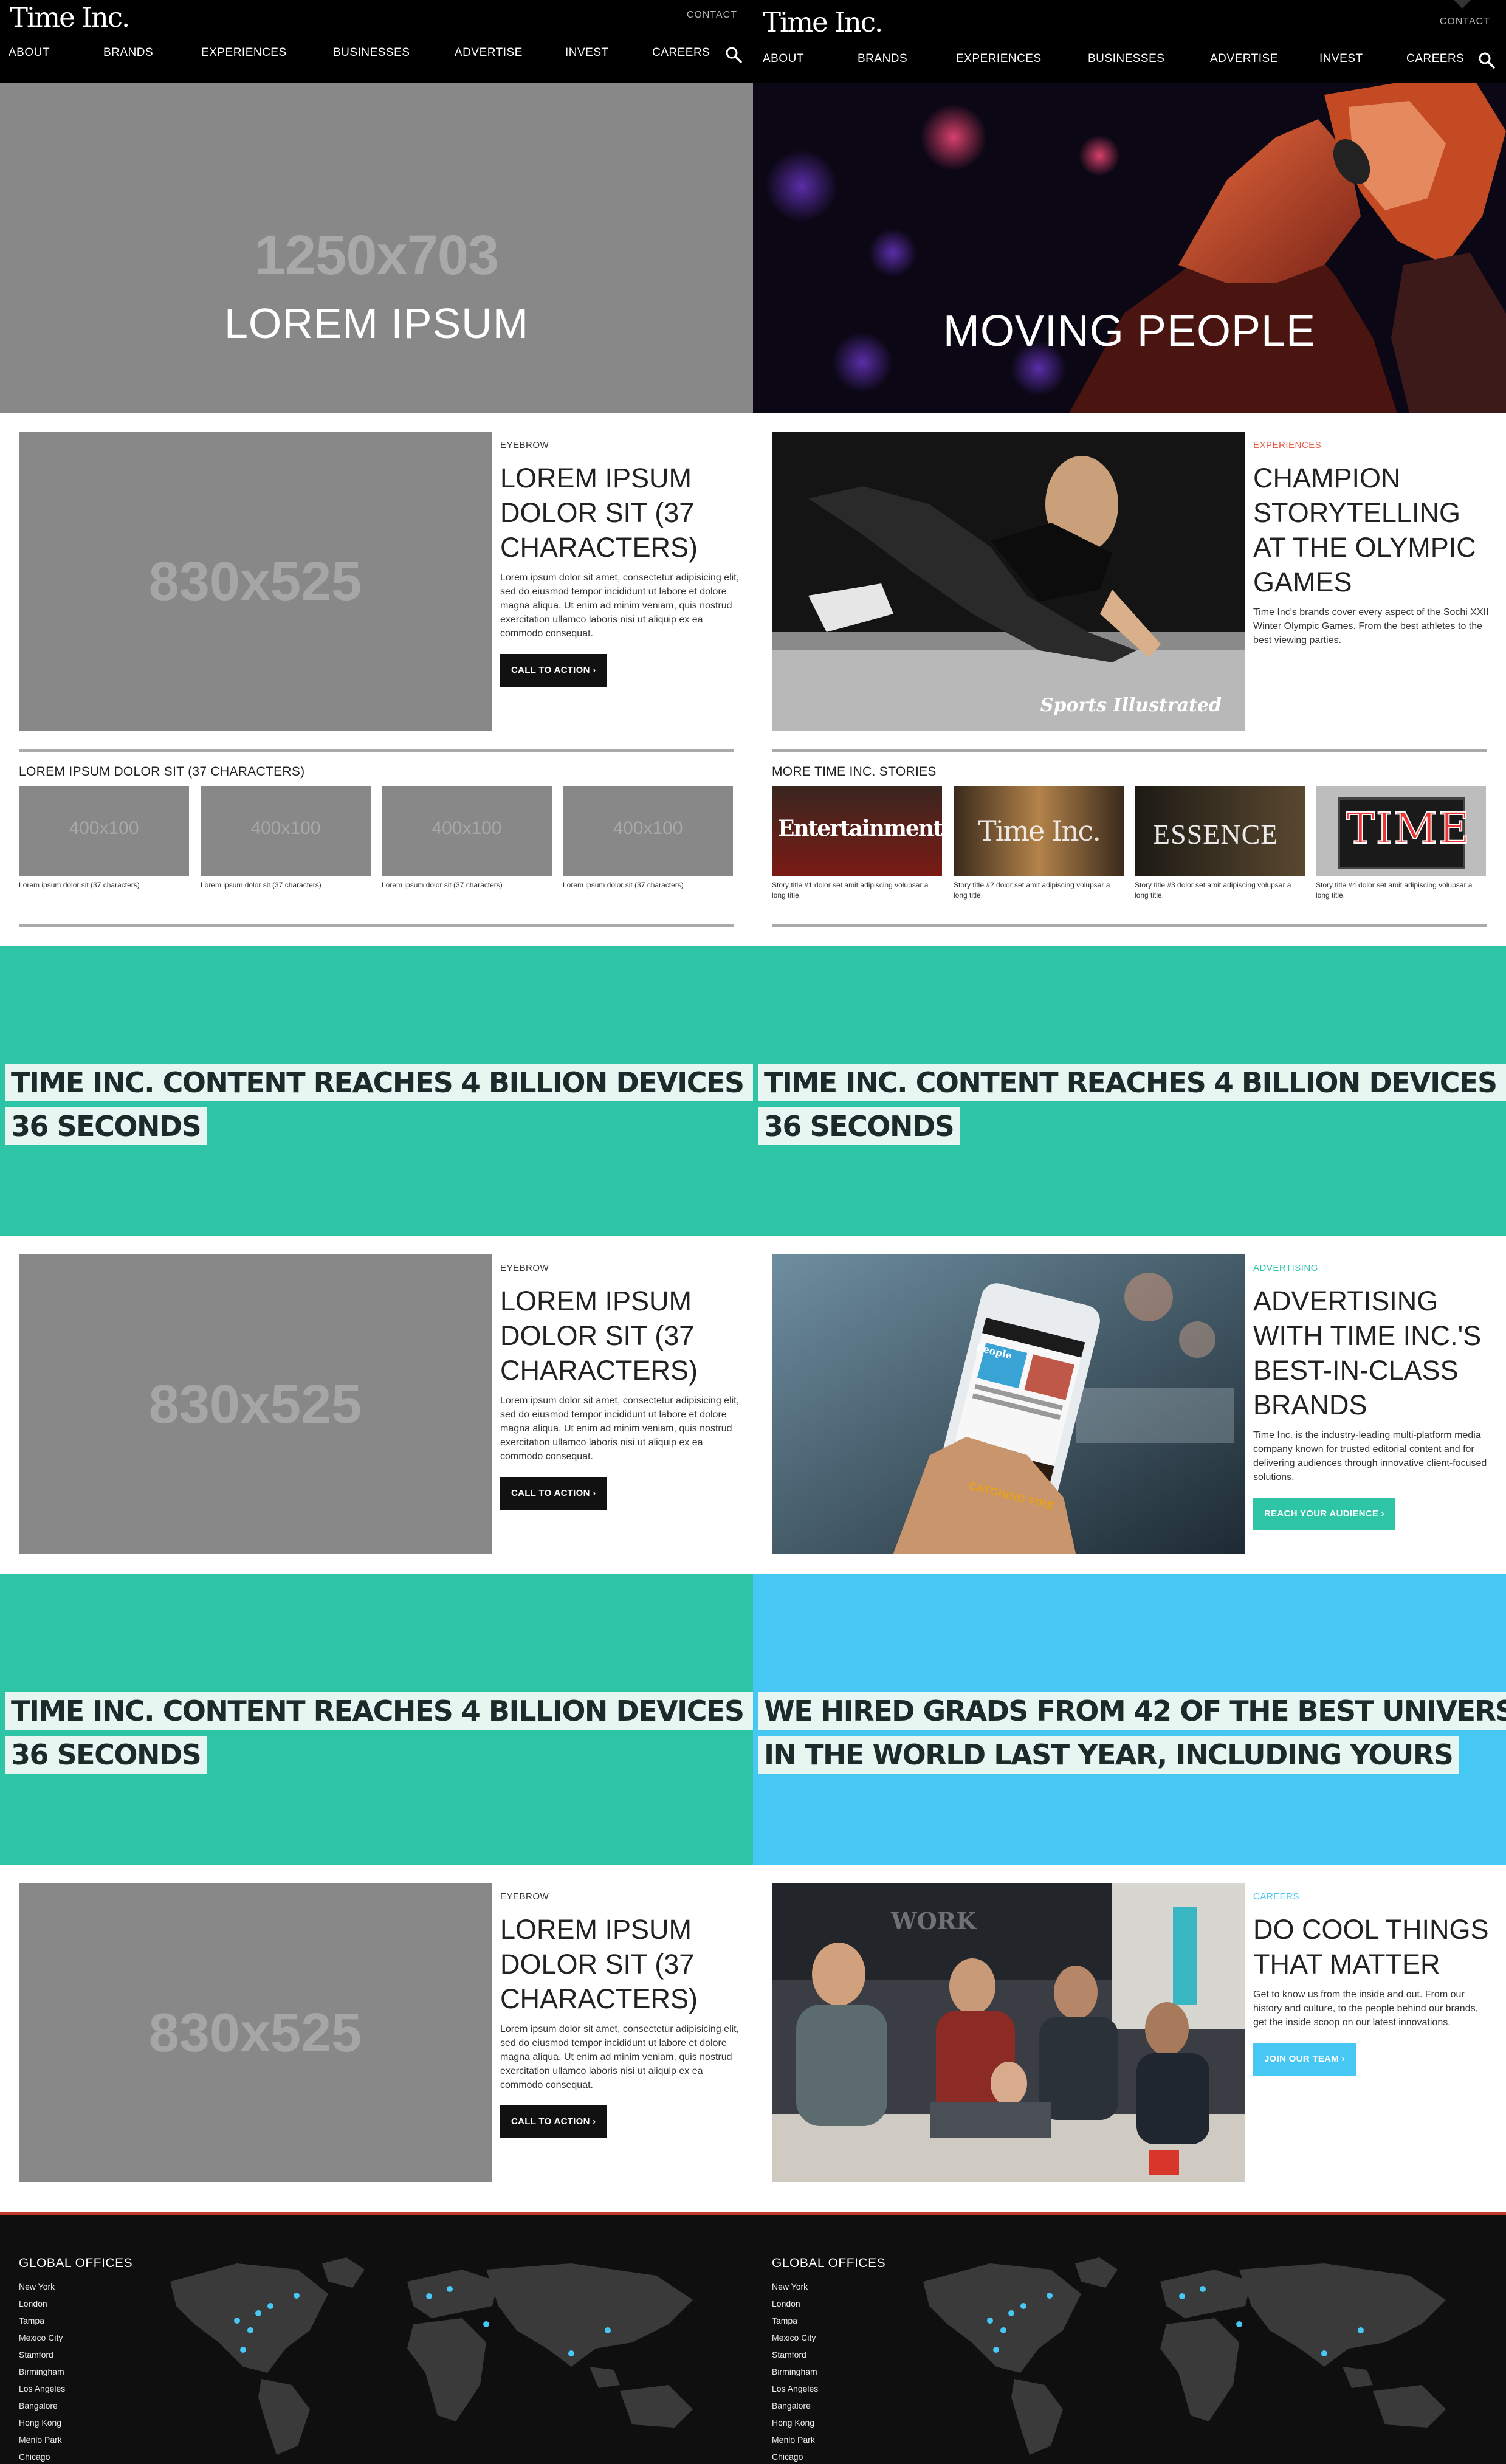 The image size is (1506, 2464). I want to click on reach-audience-button: REACH YOUR AUDIENCE ›, so click(1324, 1514).